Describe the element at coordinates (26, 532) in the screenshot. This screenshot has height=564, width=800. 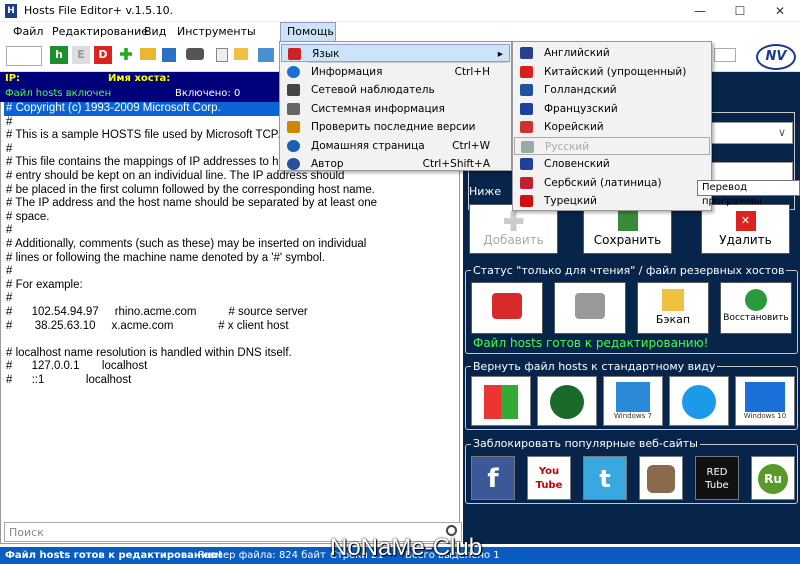
I see `search-placeholder: Поиск` at that location.